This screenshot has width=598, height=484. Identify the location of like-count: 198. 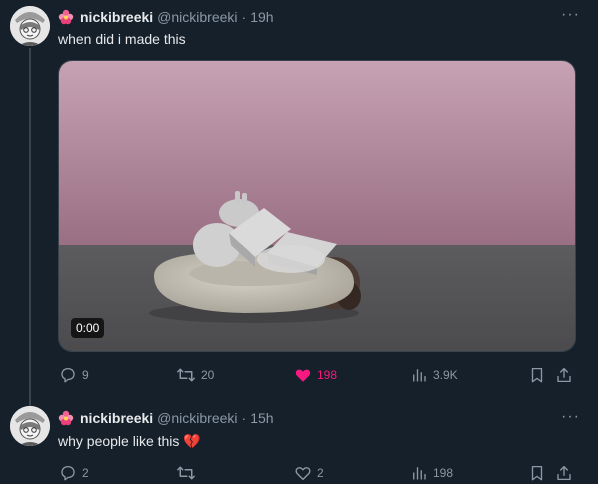
(327, 375).